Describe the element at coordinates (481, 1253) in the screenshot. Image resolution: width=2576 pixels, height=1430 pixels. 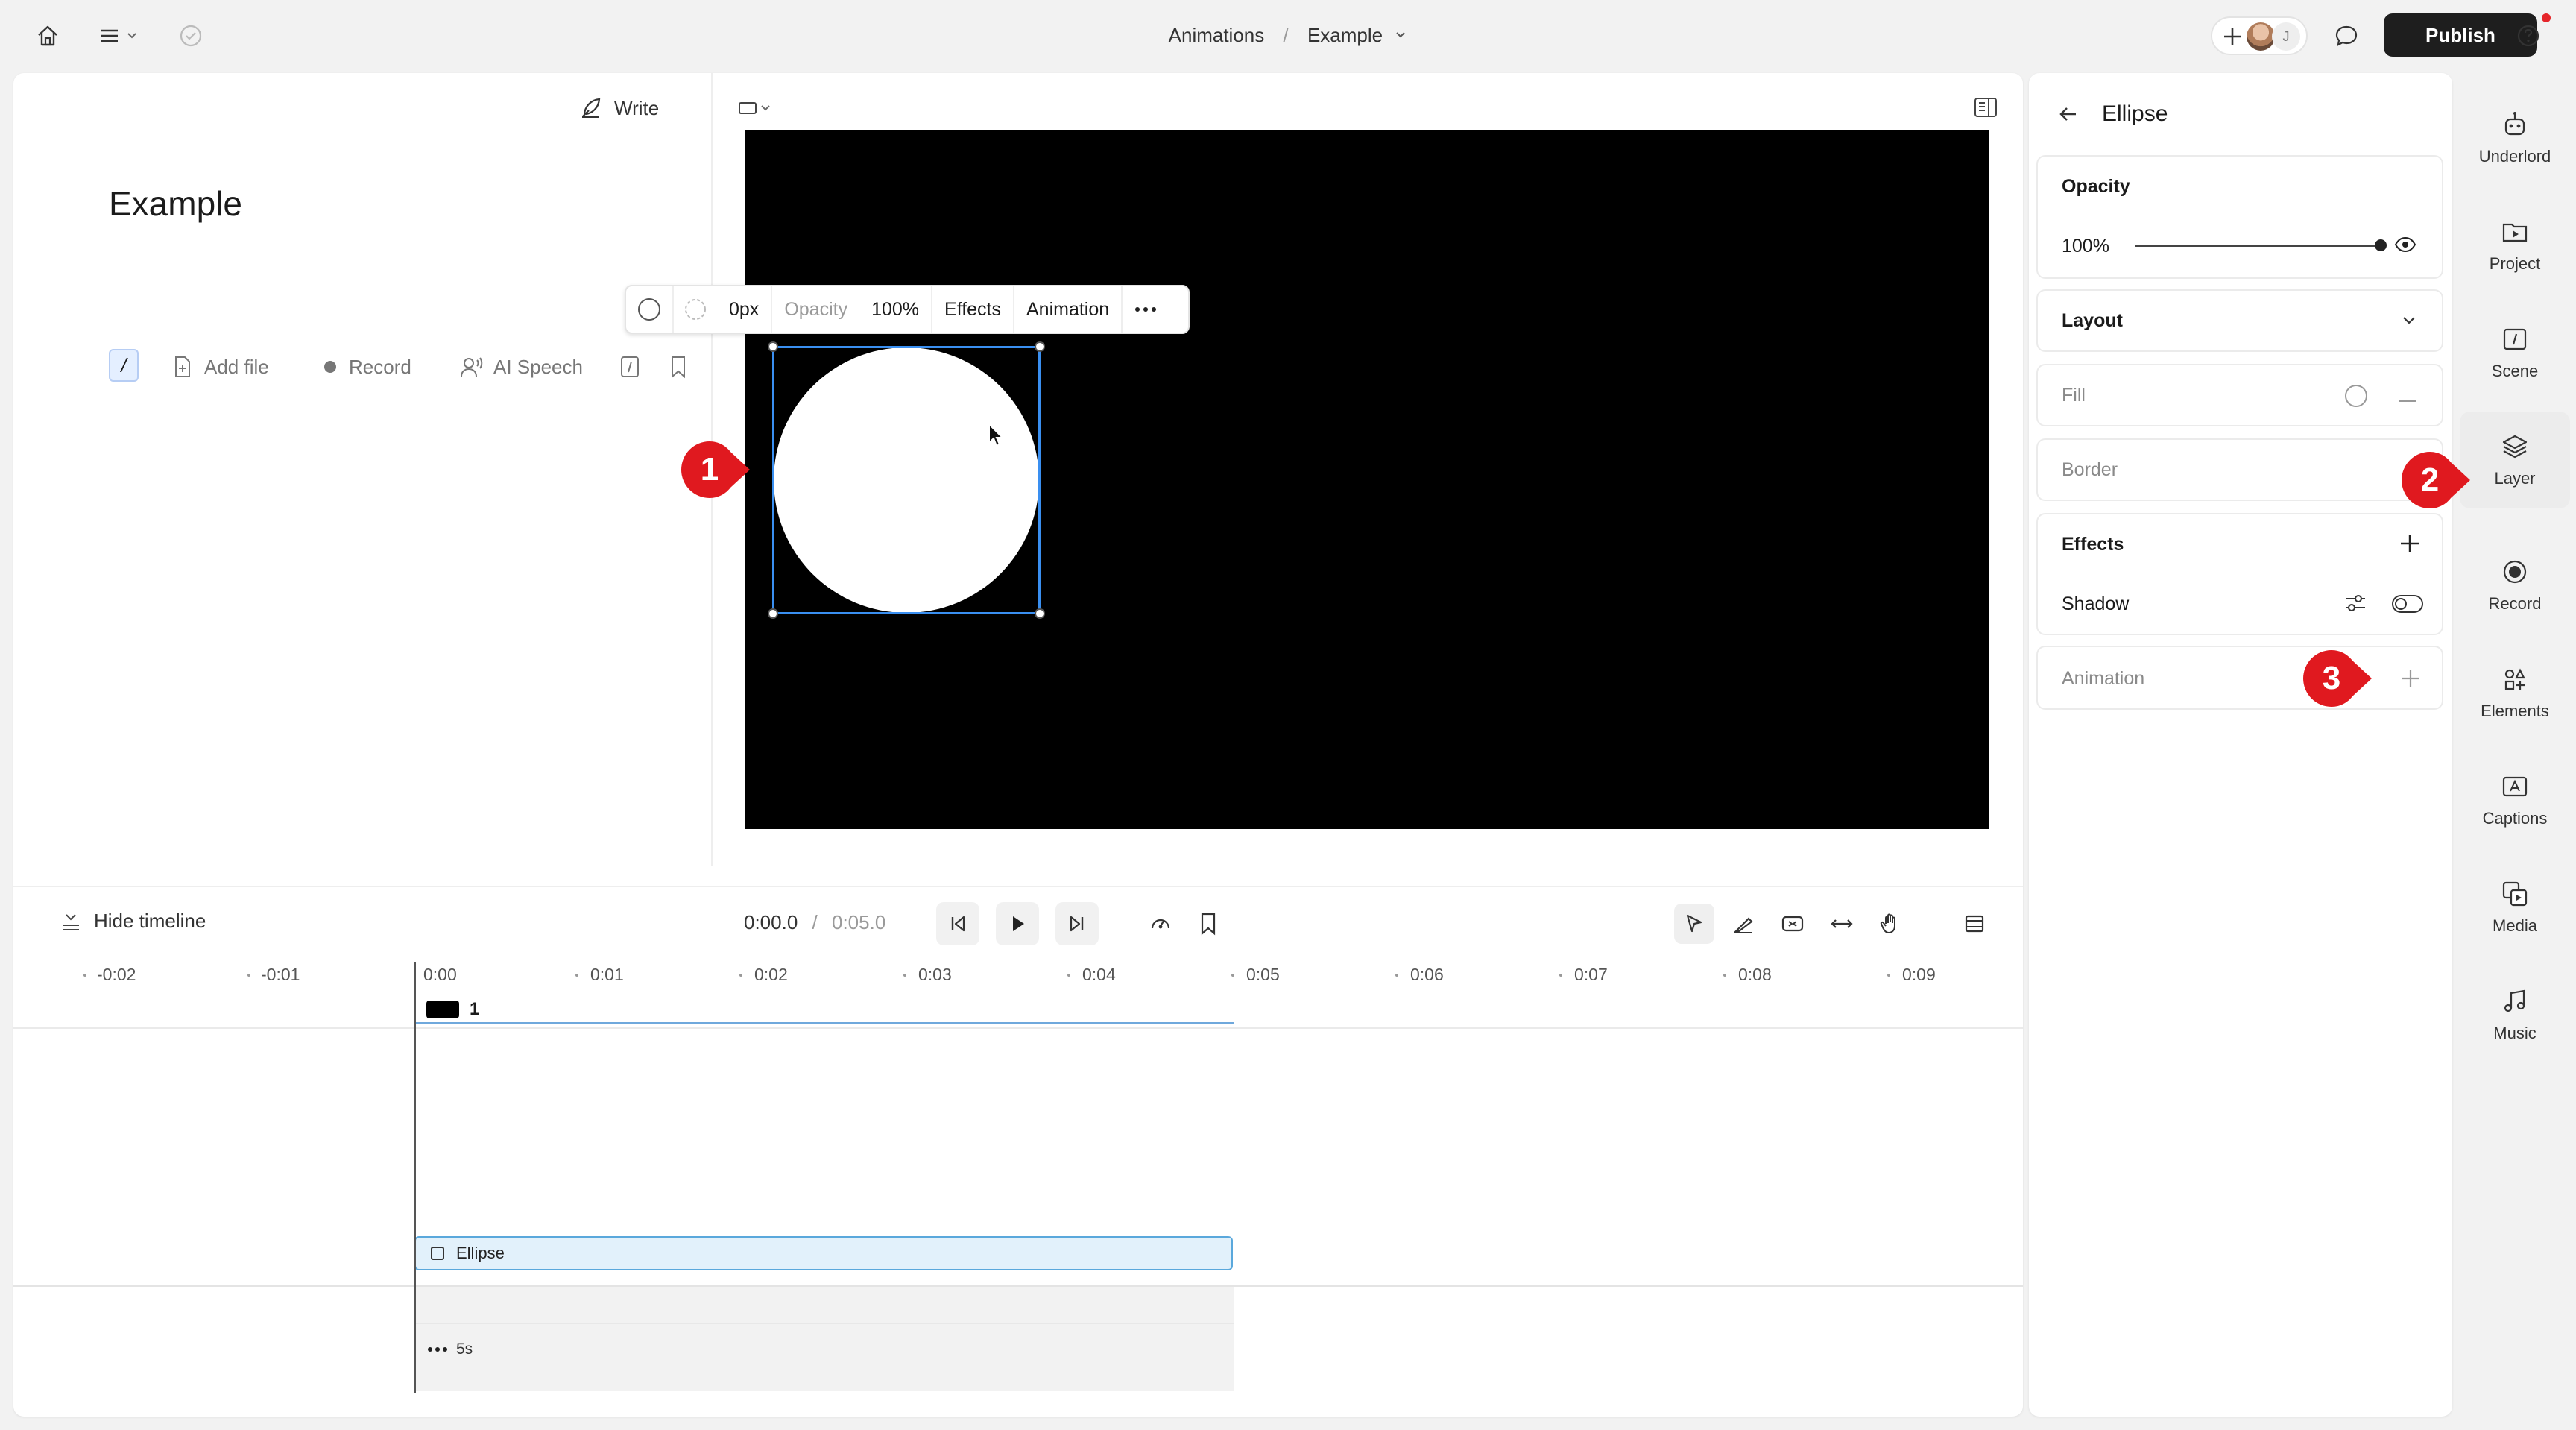
I see `clip-label: Ellipse` at that location.